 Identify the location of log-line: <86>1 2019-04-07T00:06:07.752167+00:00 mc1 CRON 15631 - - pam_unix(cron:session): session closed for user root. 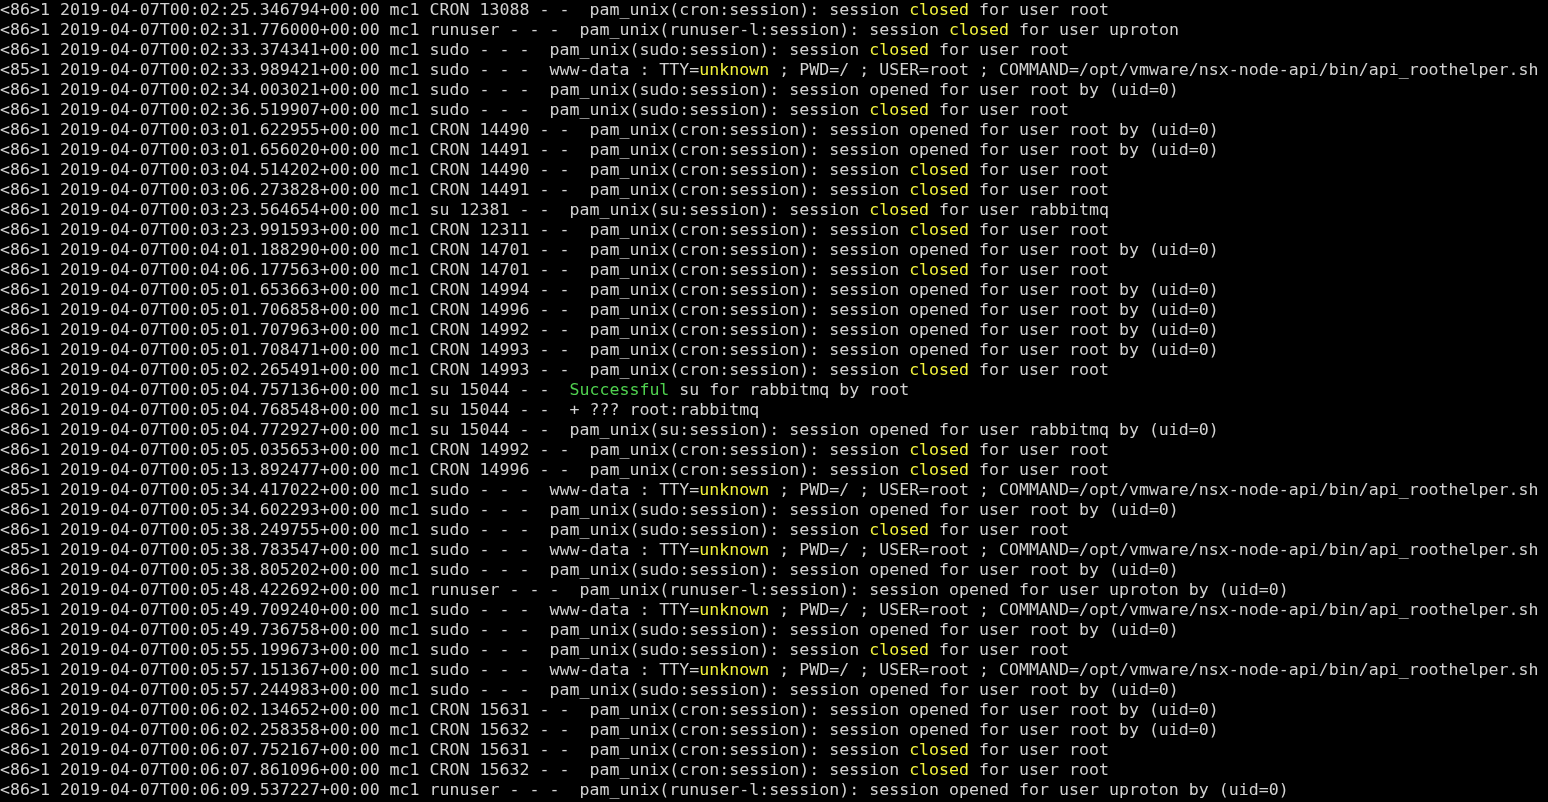
(554, 750).